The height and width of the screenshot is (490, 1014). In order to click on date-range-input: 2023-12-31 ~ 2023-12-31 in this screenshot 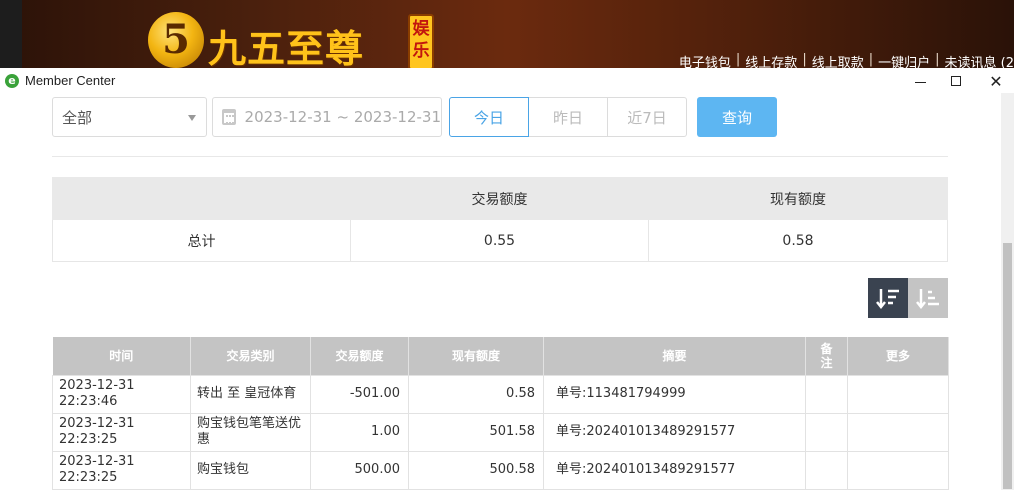, I will do `click(327, 117)`.